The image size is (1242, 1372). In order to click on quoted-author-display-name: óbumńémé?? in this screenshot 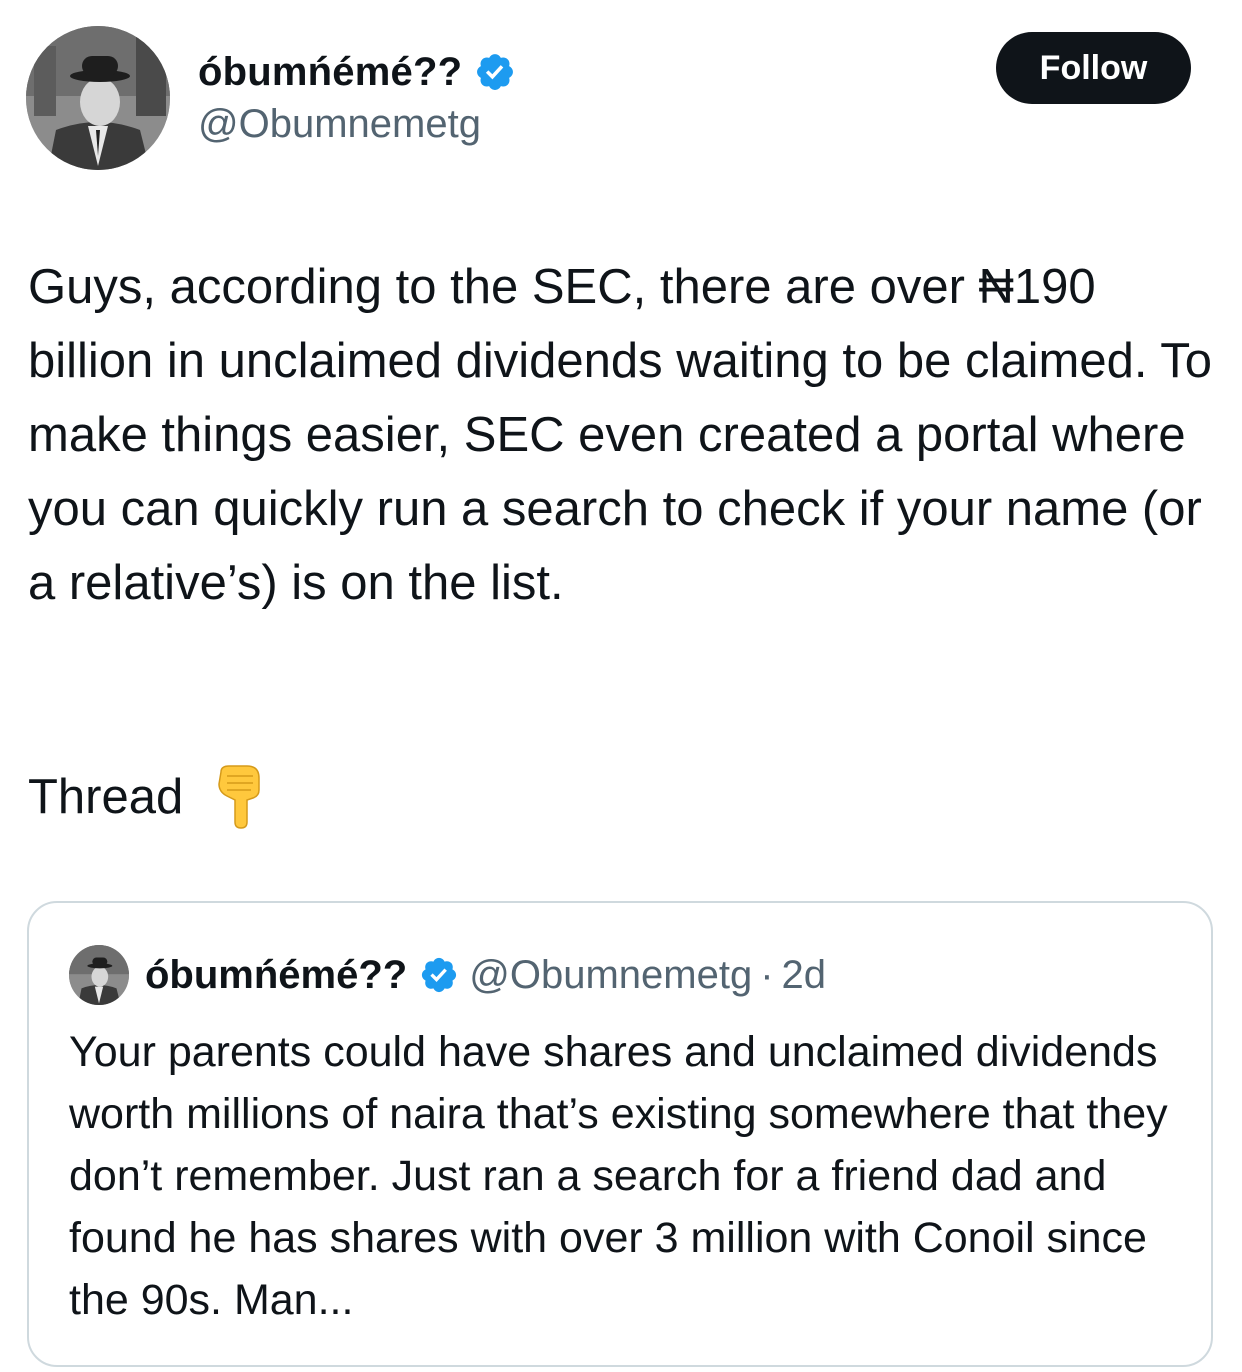, I will do `click(276, 975)`.